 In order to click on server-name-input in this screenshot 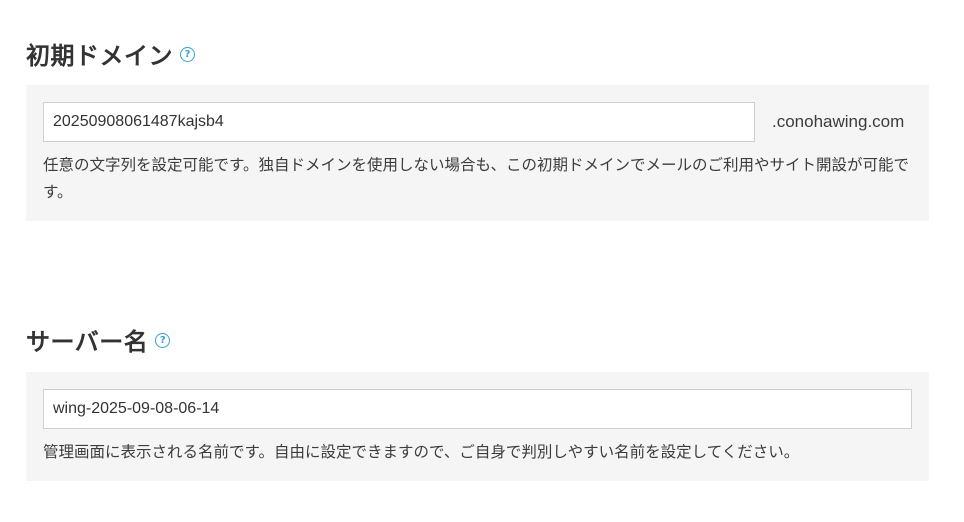, I will do `click(477, 409)`.